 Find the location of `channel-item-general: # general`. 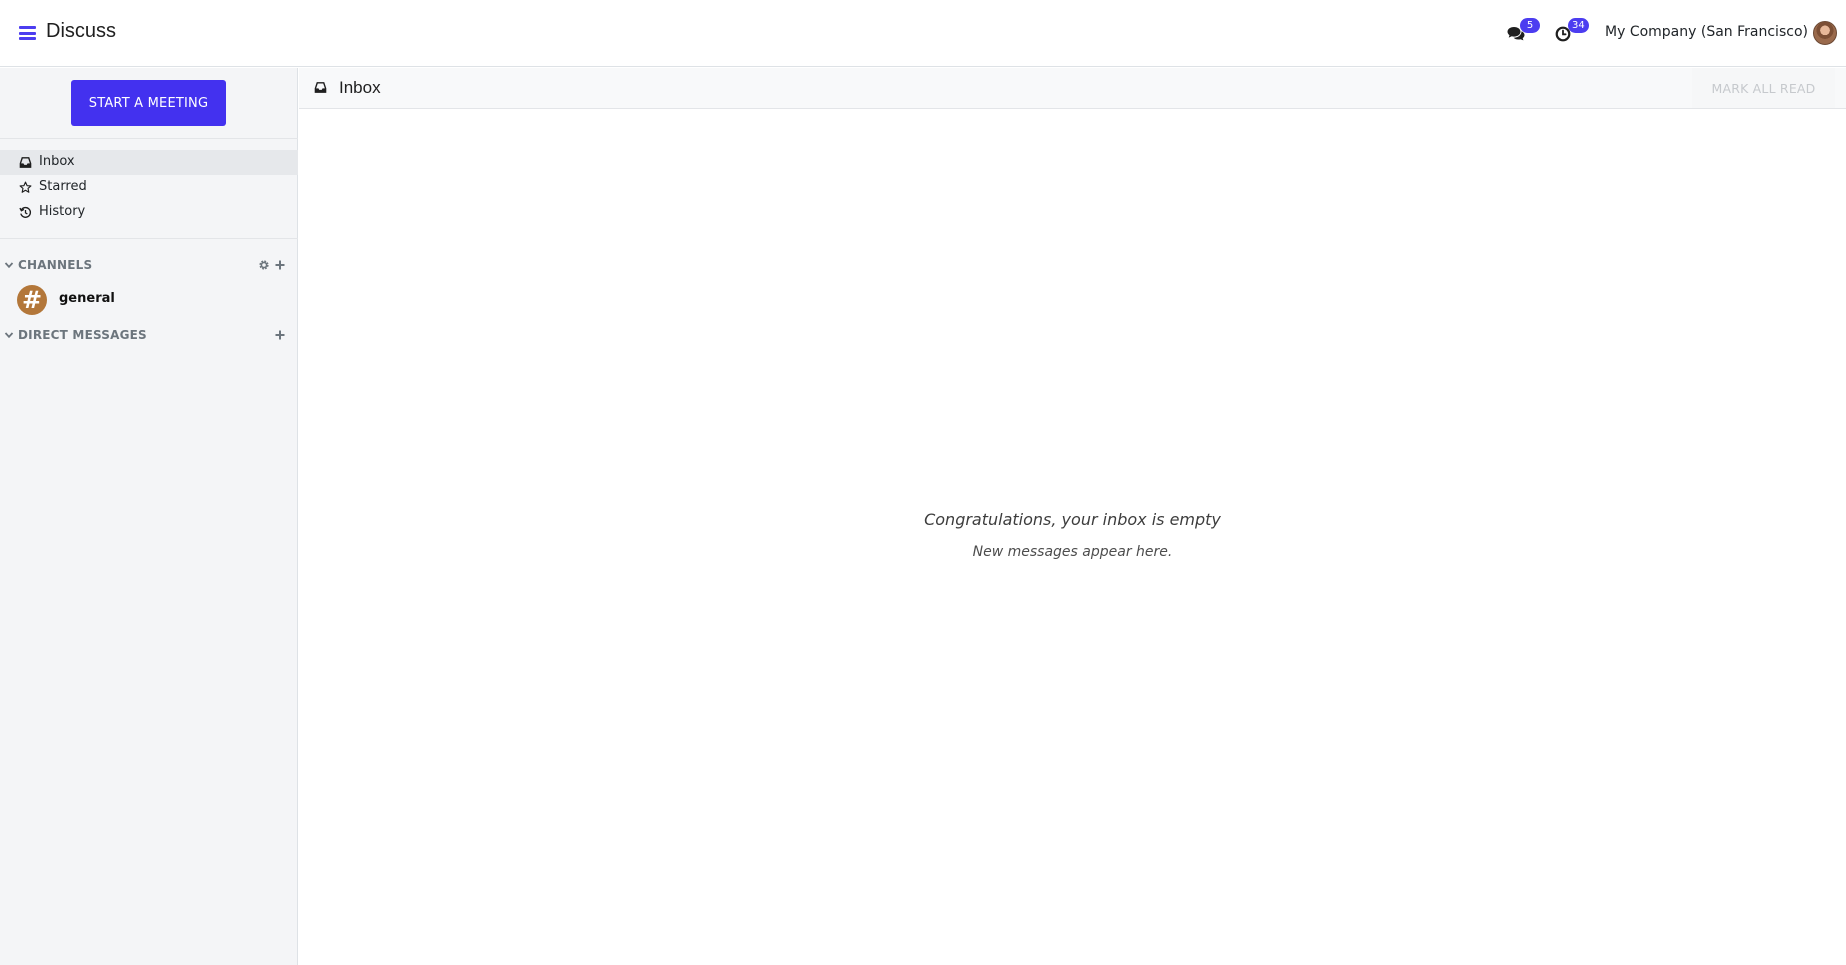

channel-item-general: # general is located at coordinates (149, 300).